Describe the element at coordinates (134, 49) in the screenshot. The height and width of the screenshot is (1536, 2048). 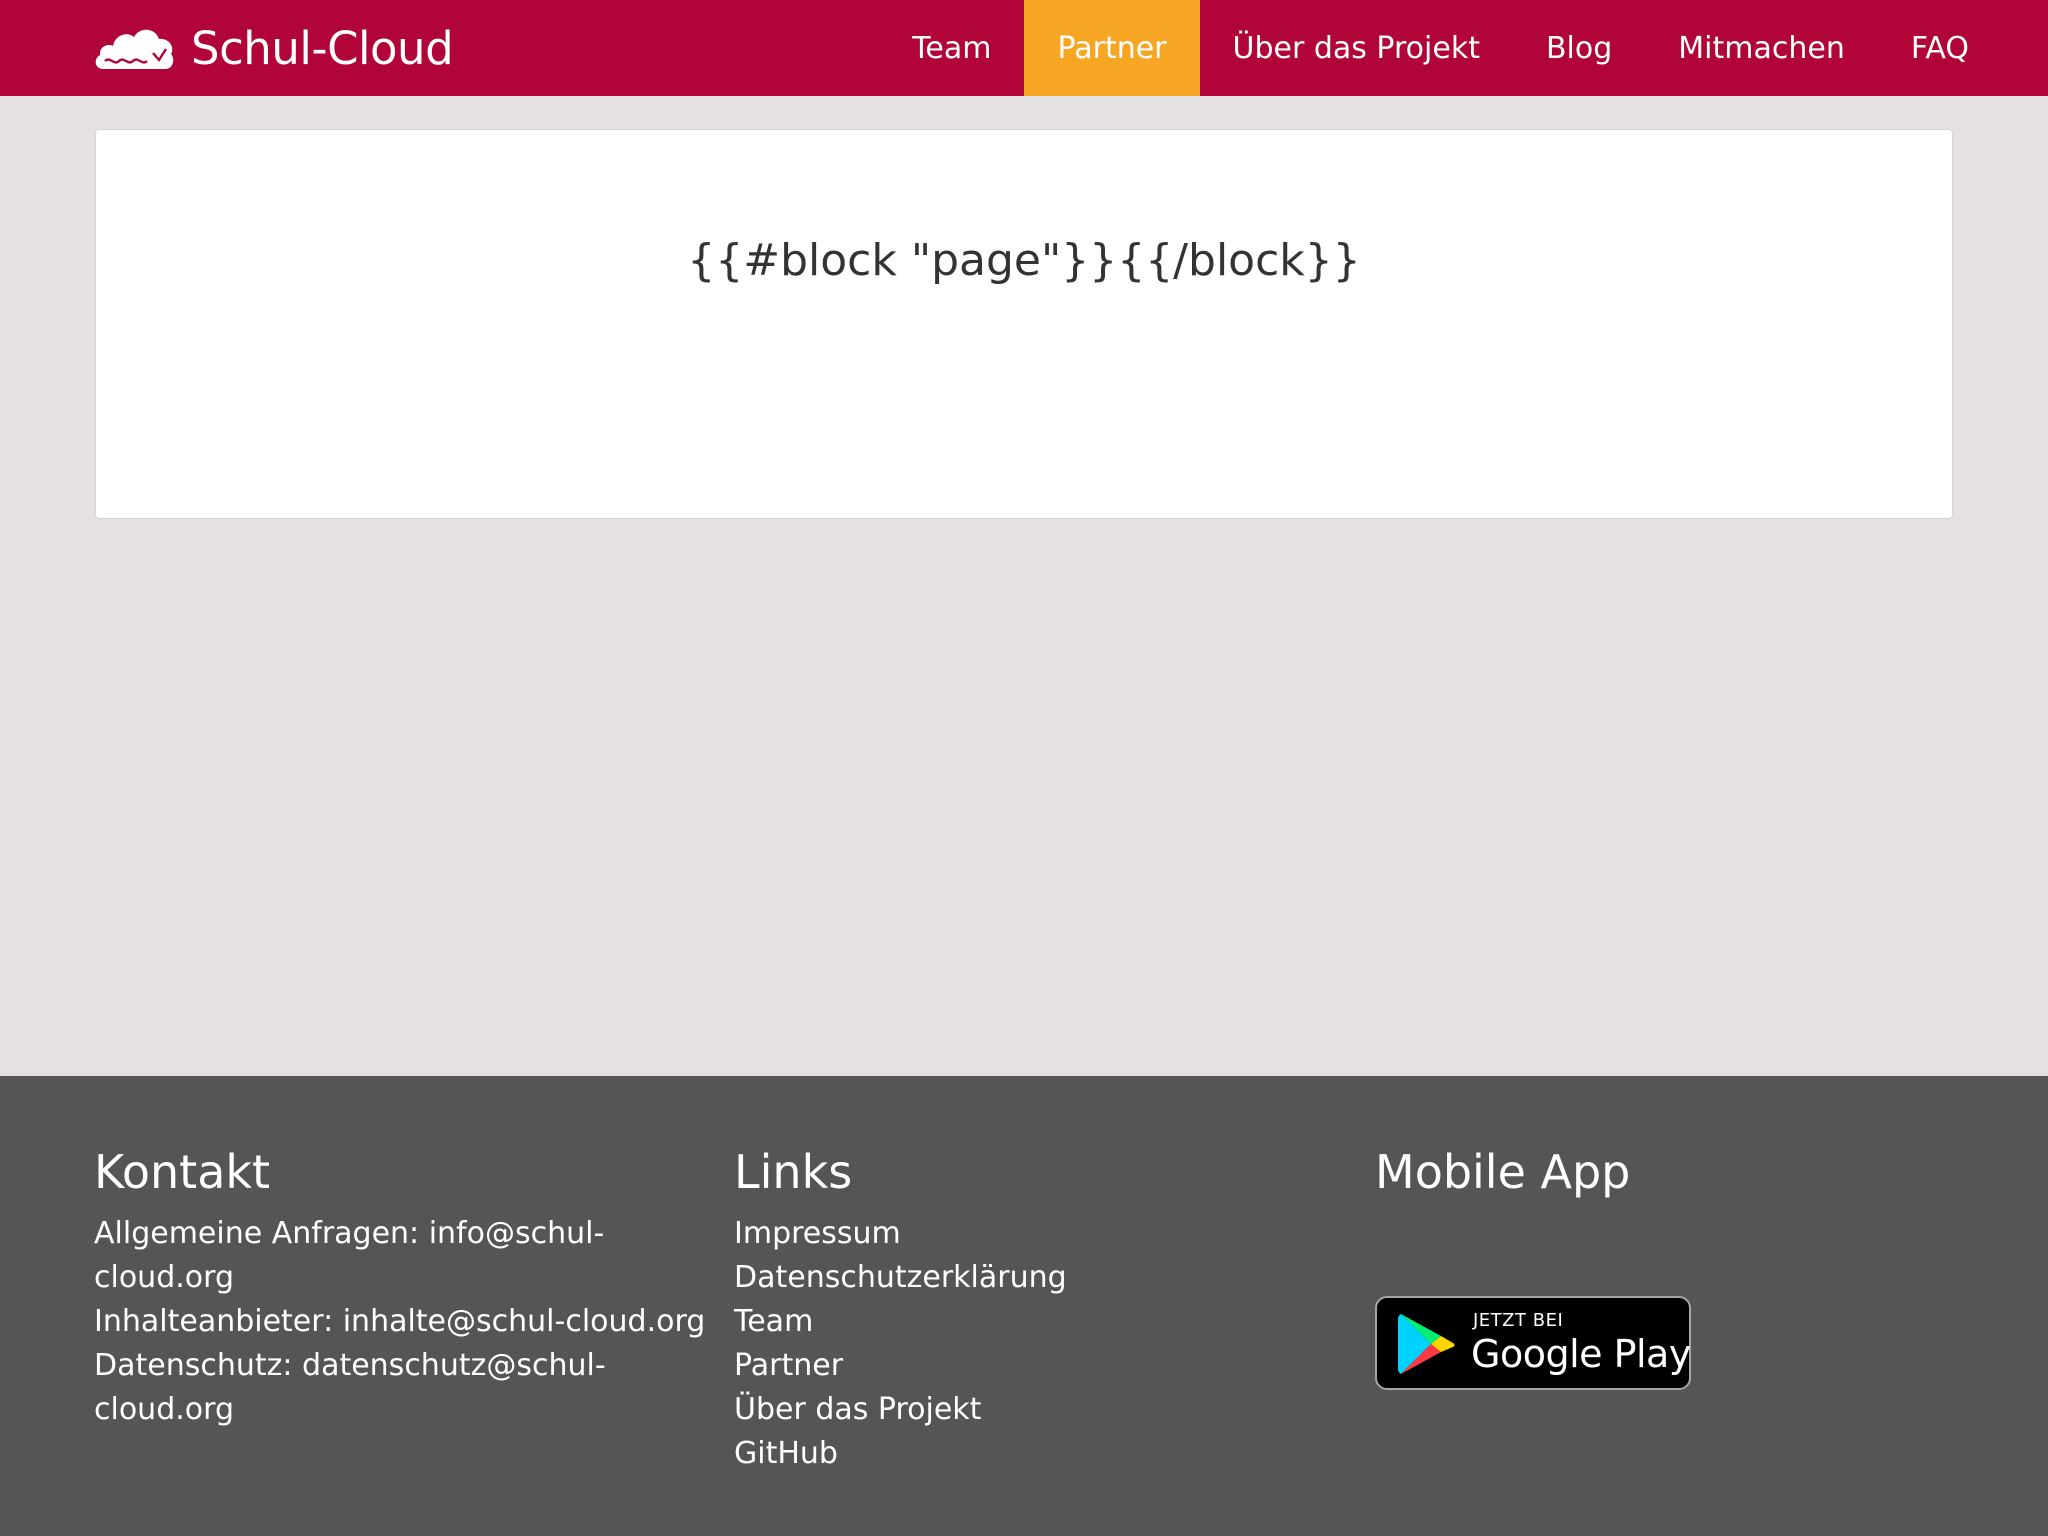
I see `cloud-icon` at that location.